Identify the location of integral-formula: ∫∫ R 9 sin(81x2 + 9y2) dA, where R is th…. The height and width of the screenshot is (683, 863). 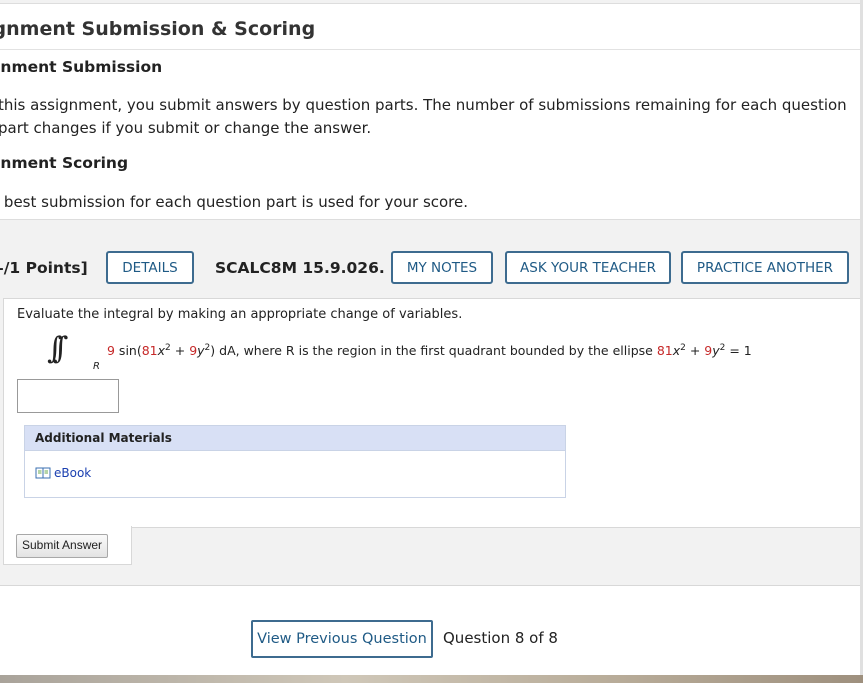
(447, 353).